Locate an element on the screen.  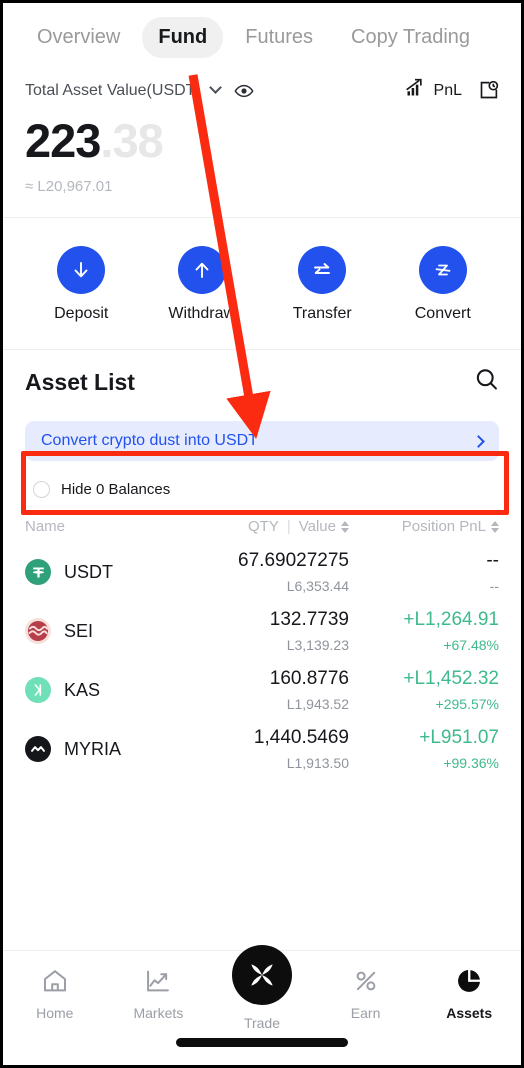
action-label: Convert is located at coordinates (442, 313).